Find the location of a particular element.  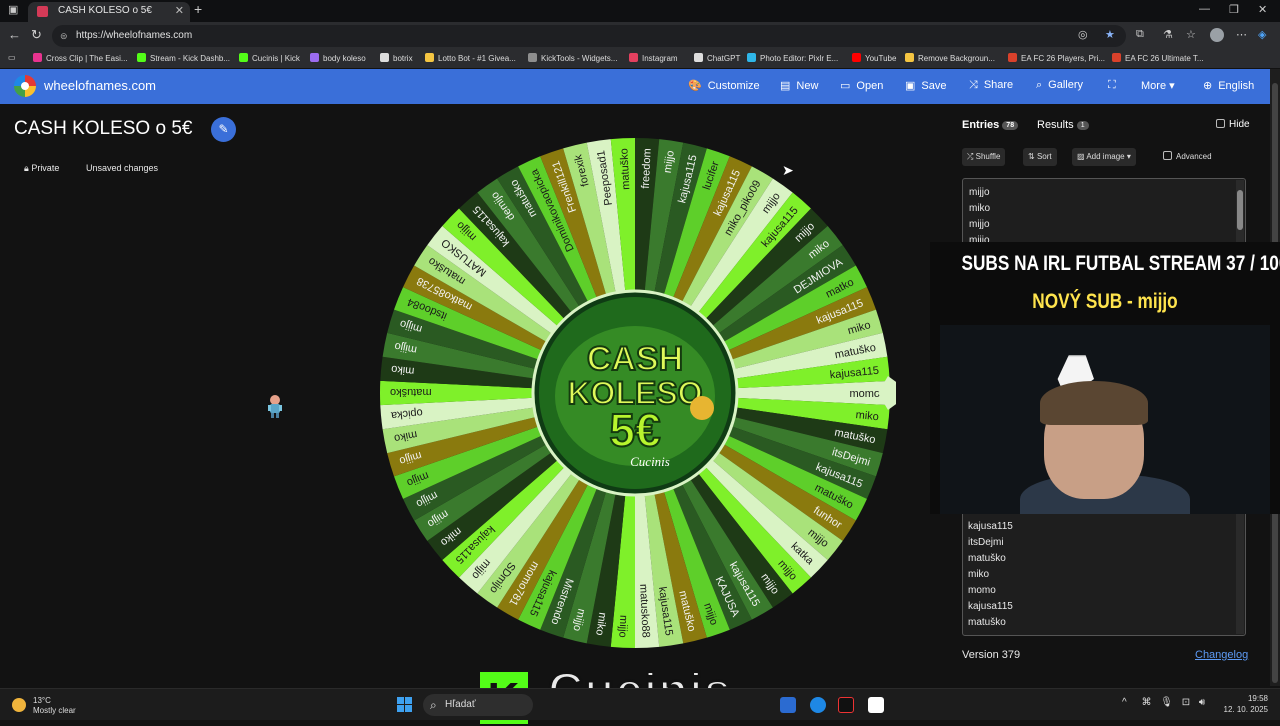

site-info-icon: ⊜ is located at coordinates (64, 36).